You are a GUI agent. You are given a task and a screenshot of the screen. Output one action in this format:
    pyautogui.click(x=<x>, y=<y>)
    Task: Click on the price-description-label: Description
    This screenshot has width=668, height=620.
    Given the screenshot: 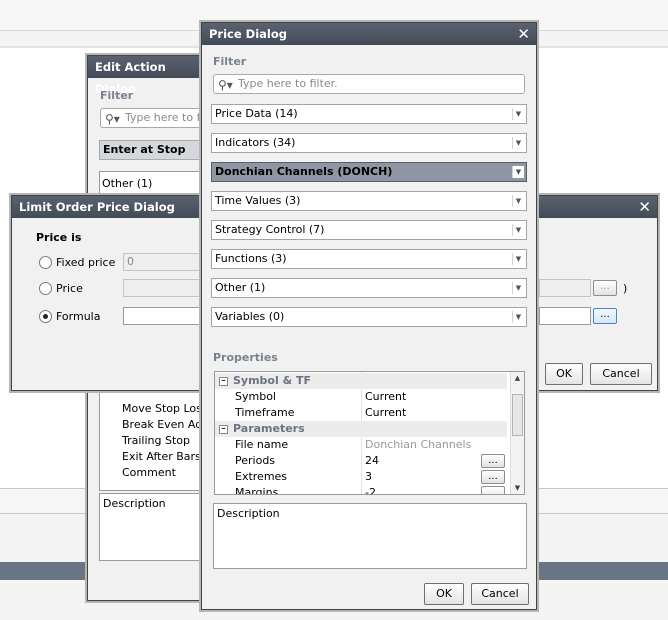 What is the action you would take?
    pyautogui.click(x=248, y=513)
    